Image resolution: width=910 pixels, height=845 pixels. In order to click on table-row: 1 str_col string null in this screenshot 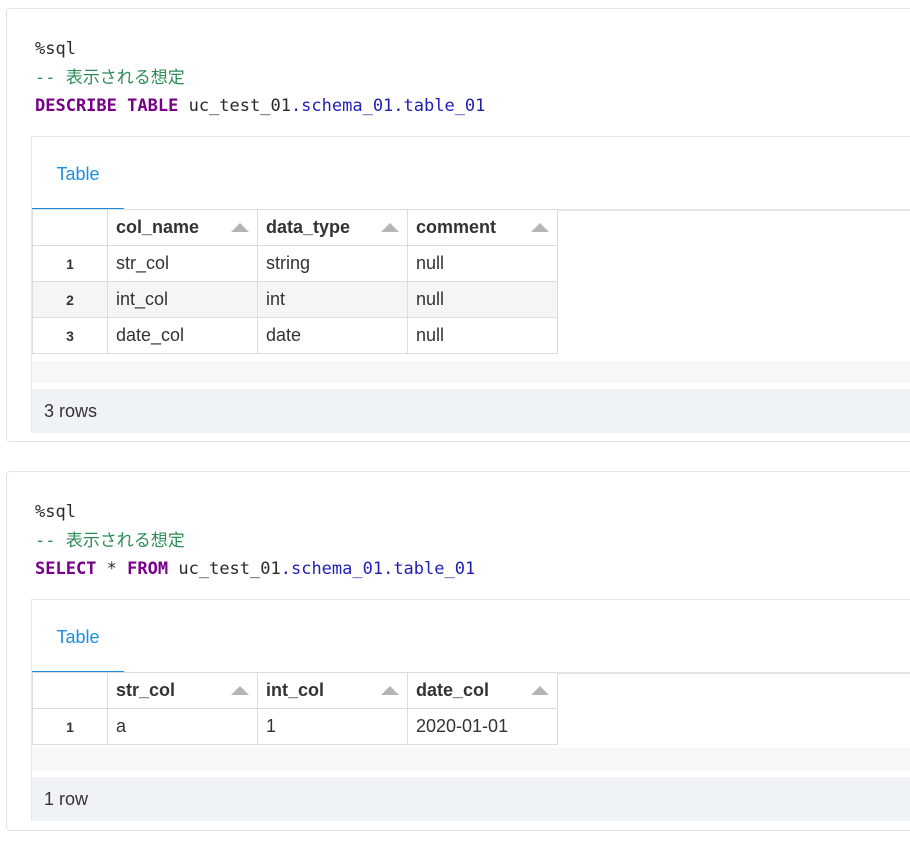, I will do `click(295, 263)`.